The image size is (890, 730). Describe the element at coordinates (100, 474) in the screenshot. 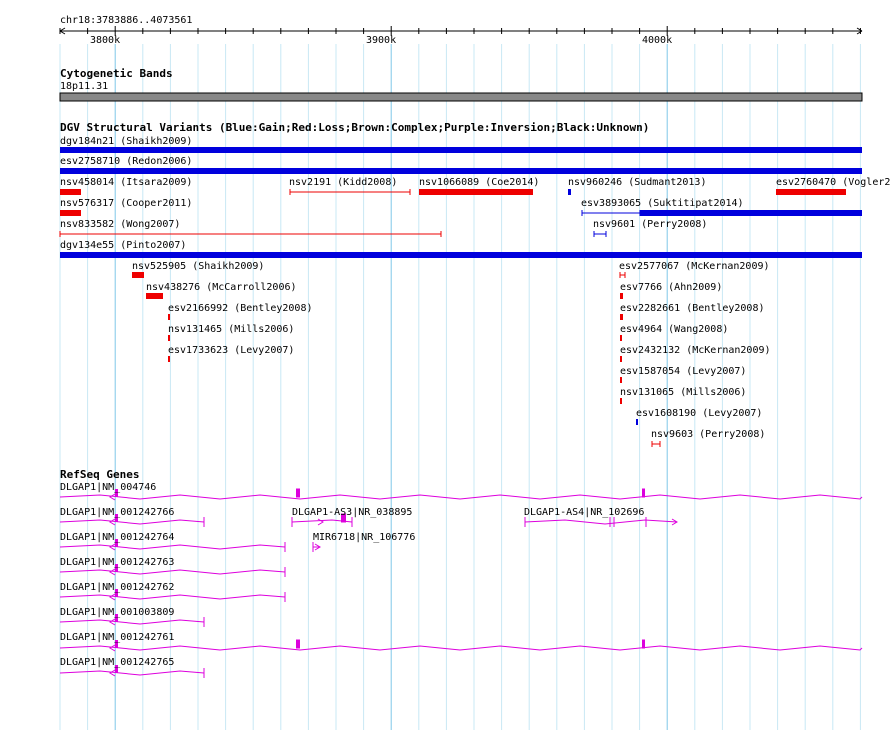

I see `refseq-track-title: RefSeq Genes` at that location.